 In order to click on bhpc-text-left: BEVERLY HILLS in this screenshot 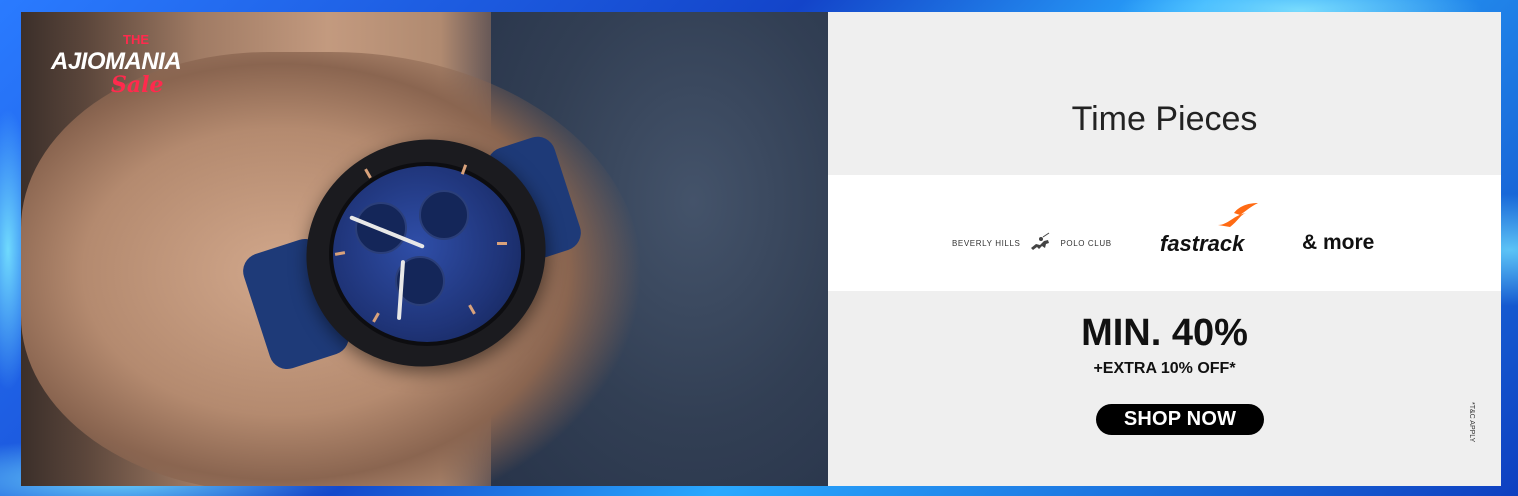, I will do `click(986, 243)`.